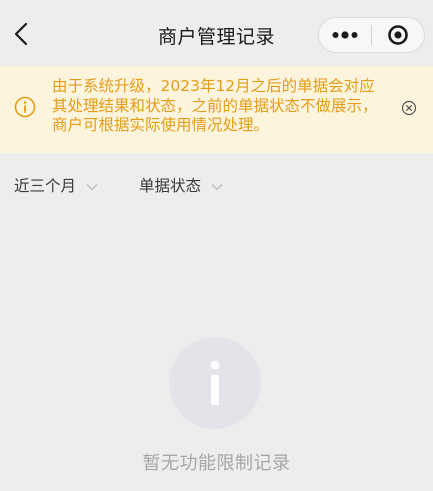 The height and width of the screenshot is (491, 433). I want to click on filter-time-range: 近三个月, so click(56, 185).